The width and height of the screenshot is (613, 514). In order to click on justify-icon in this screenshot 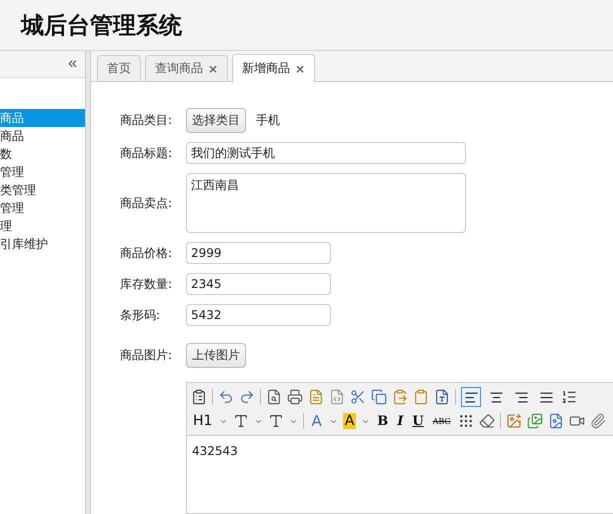, I will do `click(546, 397)`.